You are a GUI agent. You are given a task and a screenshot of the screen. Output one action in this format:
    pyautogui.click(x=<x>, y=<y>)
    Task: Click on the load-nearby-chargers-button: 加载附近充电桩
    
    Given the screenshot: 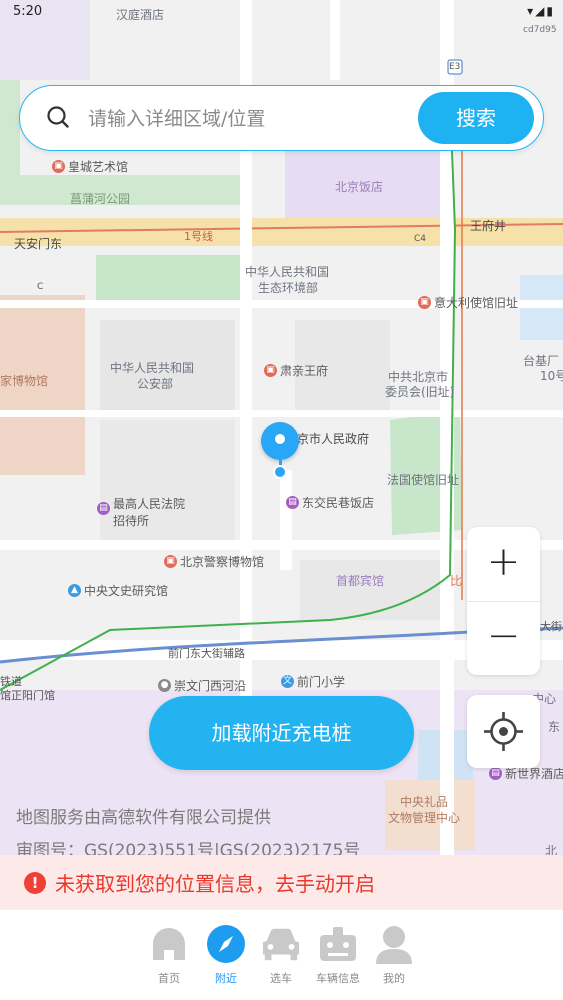 What is the action you would take?
    pyautogui.click(x=281, y=733)
    